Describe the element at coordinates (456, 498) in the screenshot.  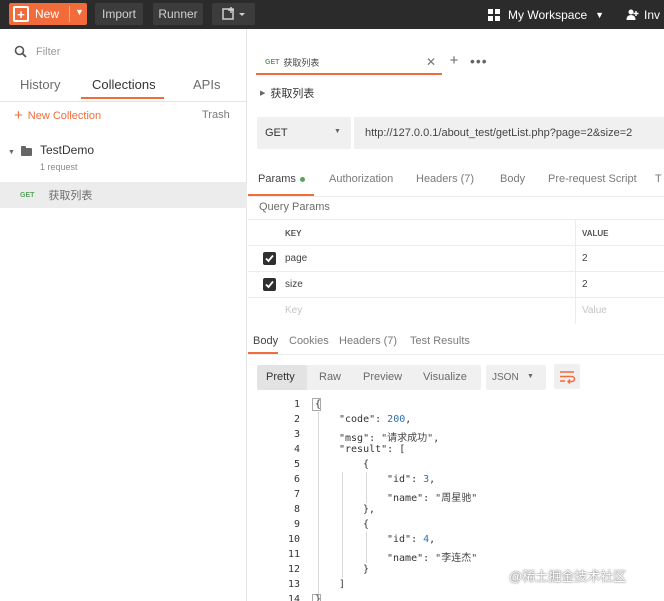
I see `json-string: "周星驰"` at that location.